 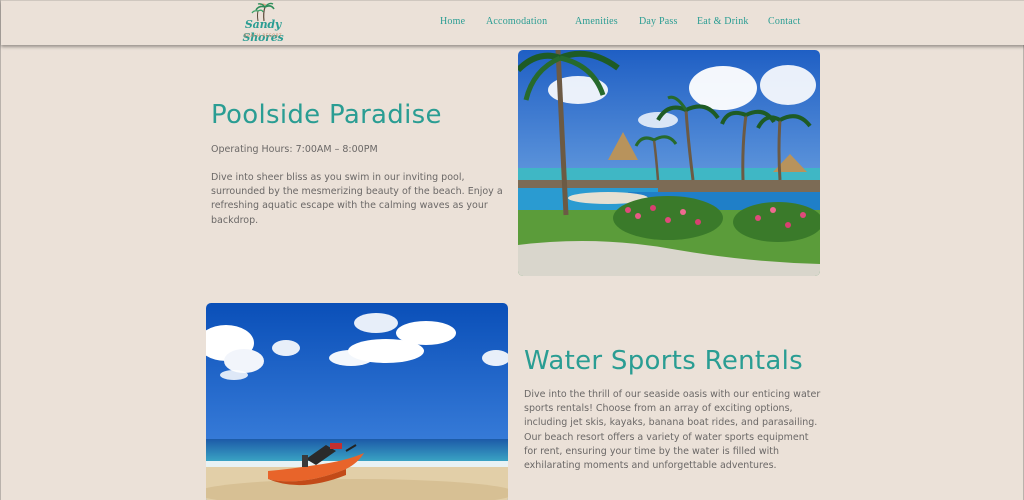 What do you see at coordinates (326, 115) in the screenshot?
I see `pool-section-title: Poolside Paradise` at bounding box center [326, 115].